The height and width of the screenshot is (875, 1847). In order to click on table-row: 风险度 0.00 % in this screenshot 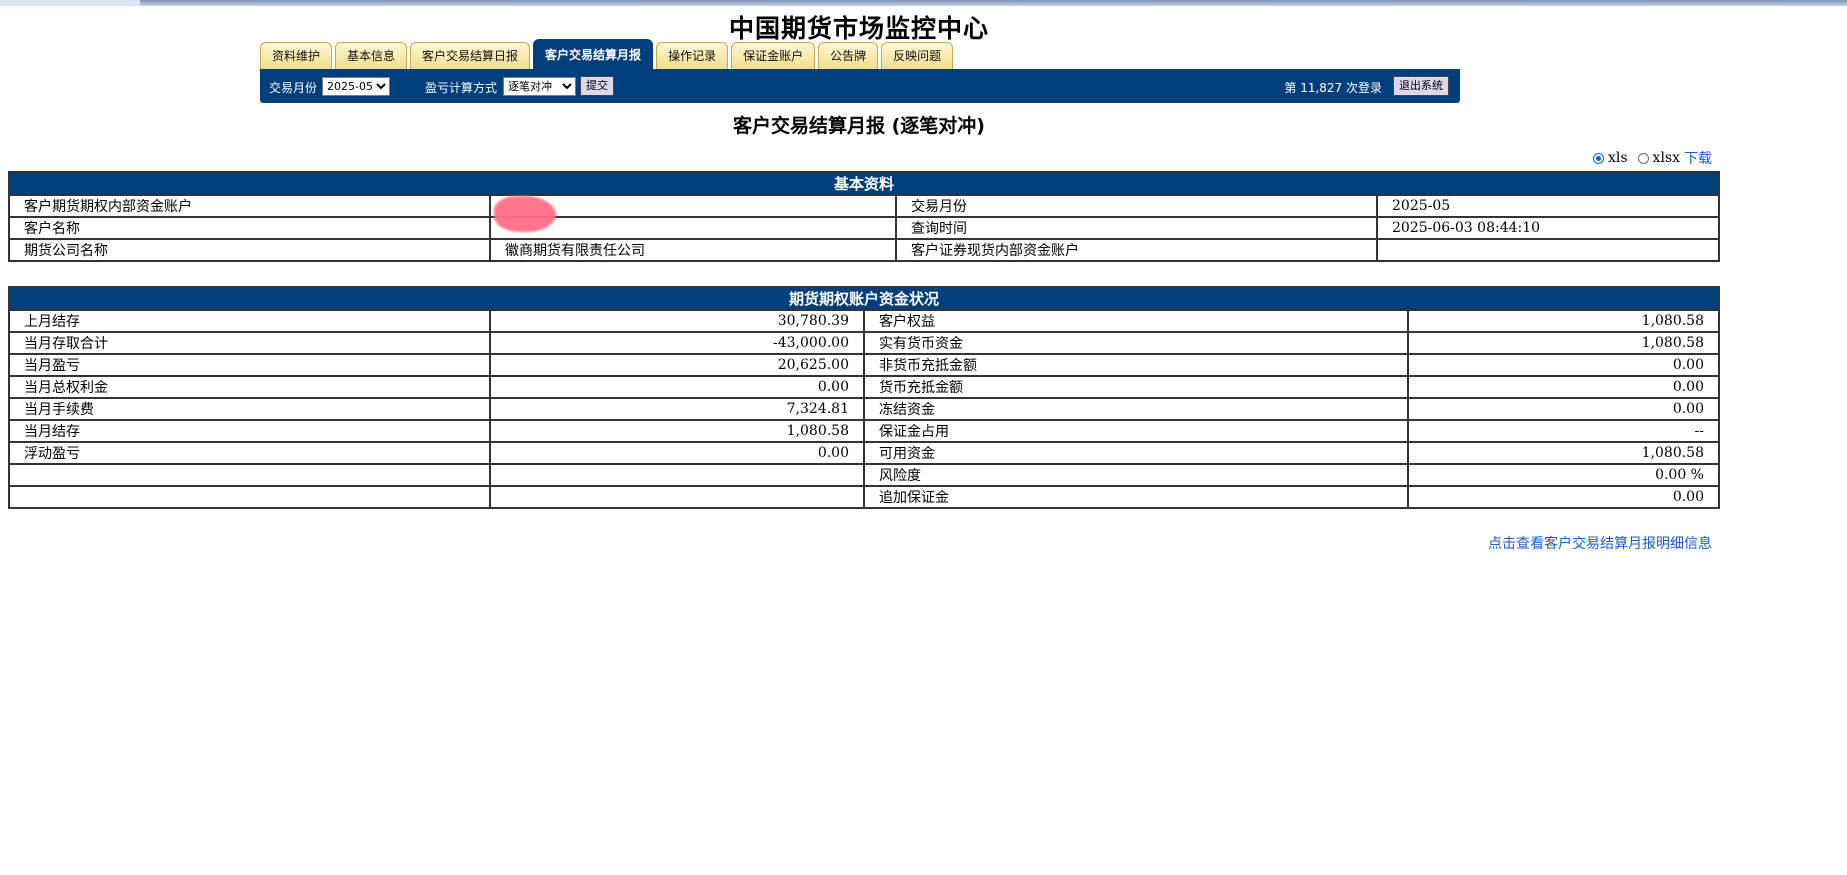, I will do `click(864, 475)`.